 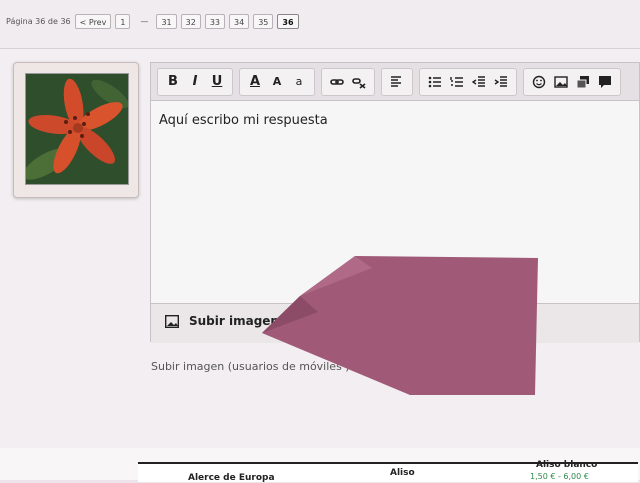 I want to click on table-header-aliso-blanco: Aliso blanco, so click(x=567, y=465).